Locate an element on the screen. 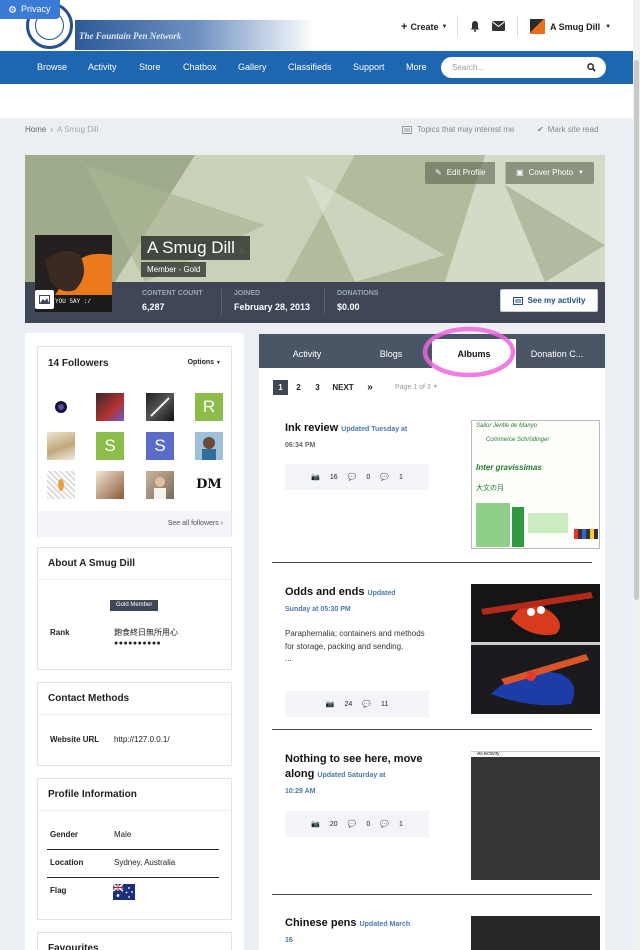 This screenshot has width=640, height=950. nav-item-more: More is located at coordinates (416, 67).